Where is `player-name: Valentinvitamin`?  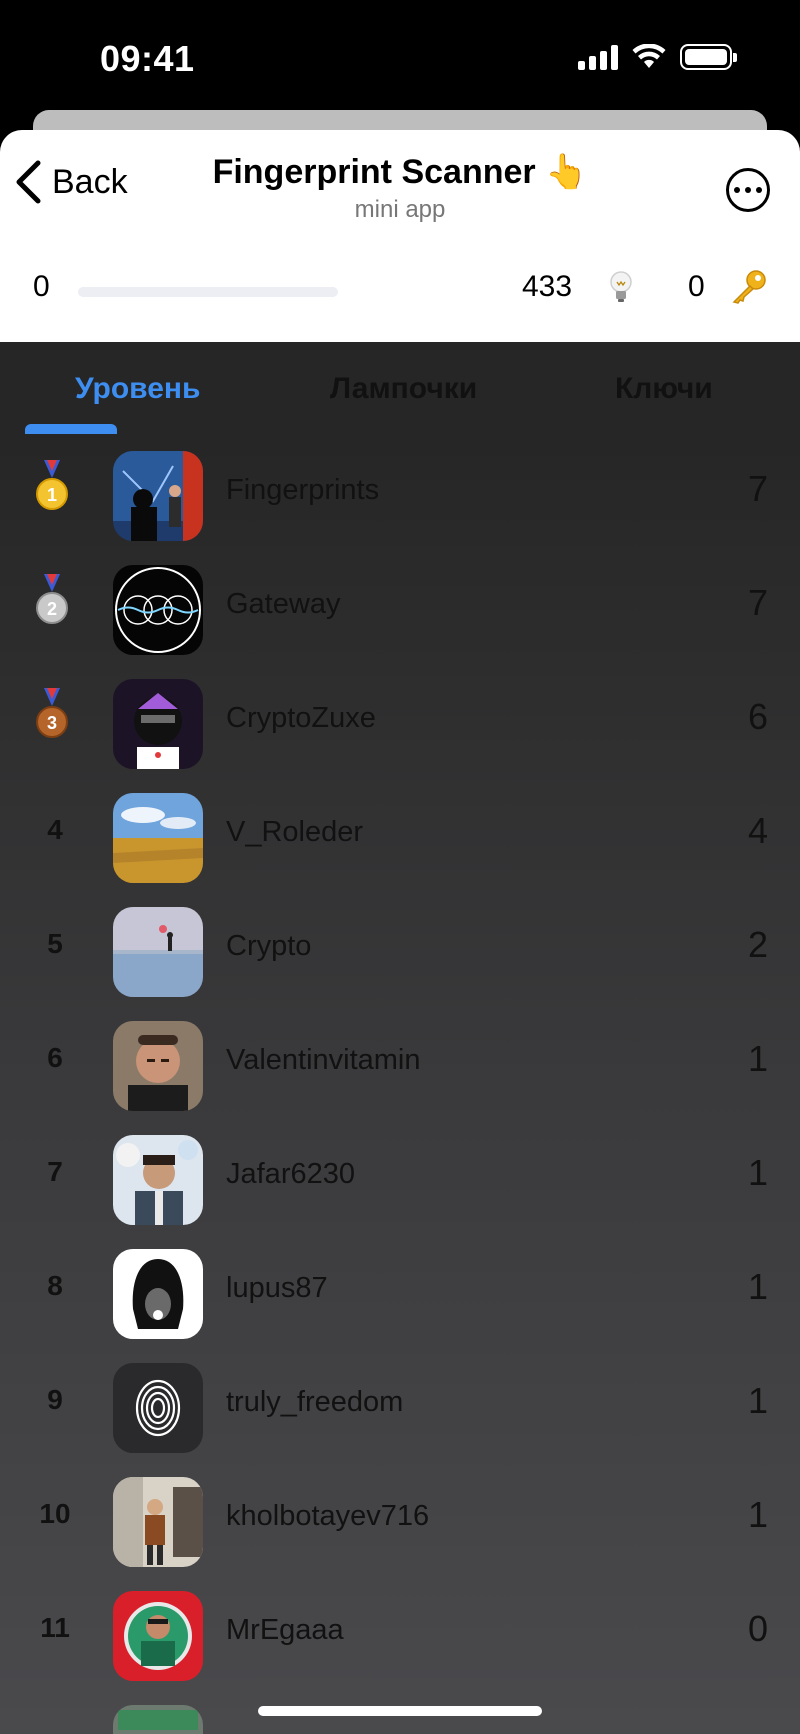 player-name: Valentinvitamin is located at coordinates (323, 1060).